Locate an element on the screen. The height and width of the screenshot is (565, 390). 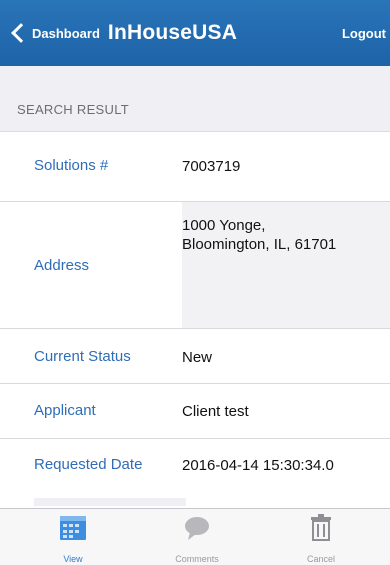
partial-row-separator is located at coordinates (110, 502).